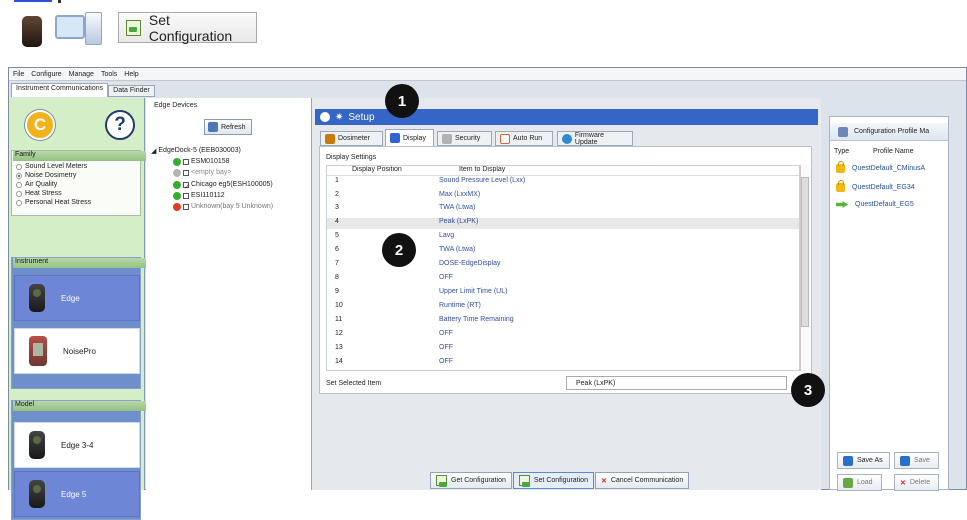 This screenshot has height=520, width=967. What do you see at coordinates (131, 91) in the screenshot?
I see `tab-data-finder: Data Finder` at bounding box center [131, 91].